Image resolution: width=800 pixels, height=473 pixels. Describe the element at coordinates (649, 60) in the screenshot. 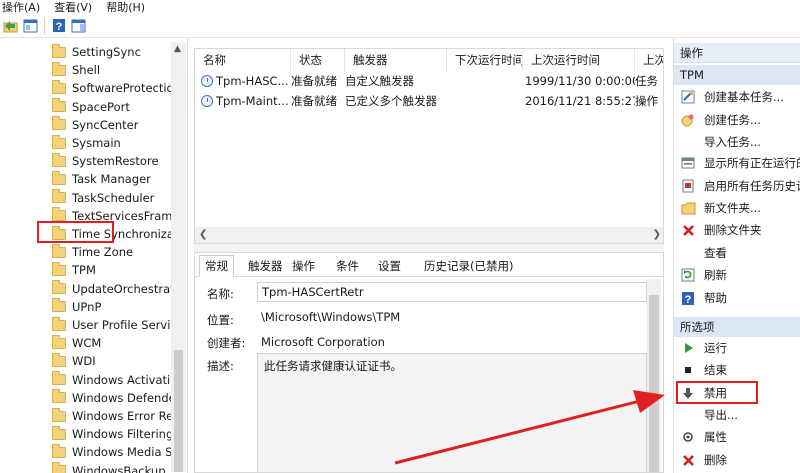

I see `column-header: 上次` at that location.